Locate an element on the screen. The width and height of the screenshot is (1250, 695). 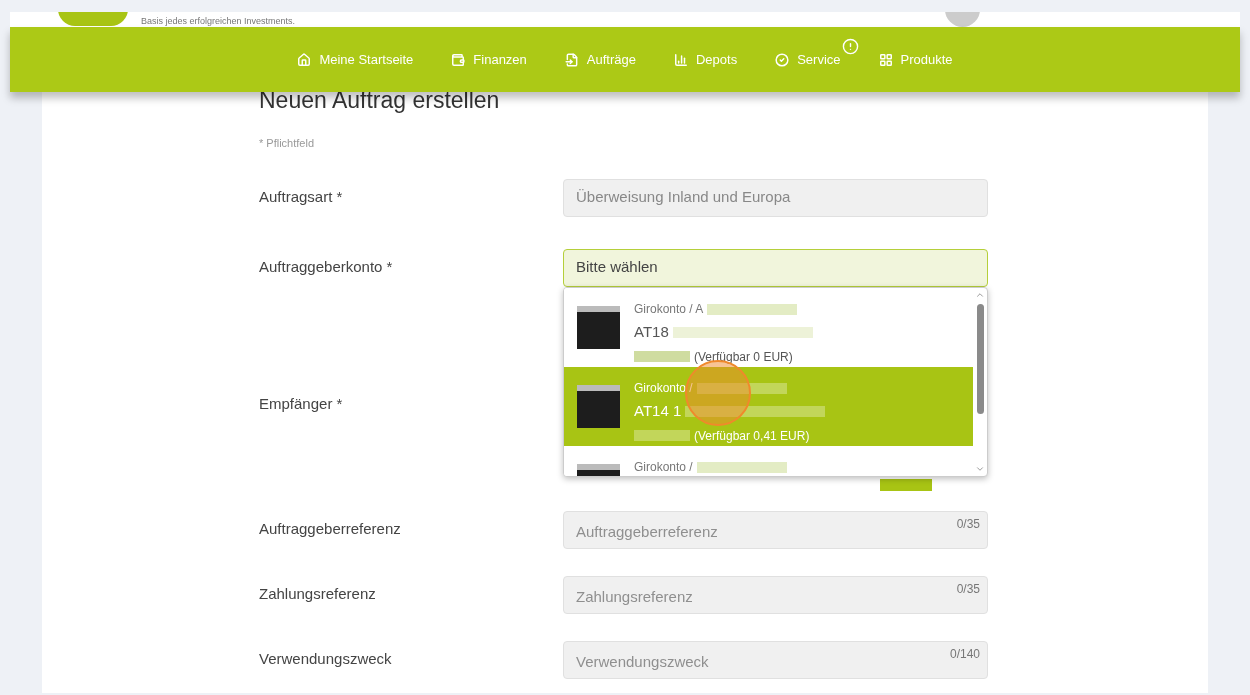
scrollbar-thumb is located at coordinates (980, 359).